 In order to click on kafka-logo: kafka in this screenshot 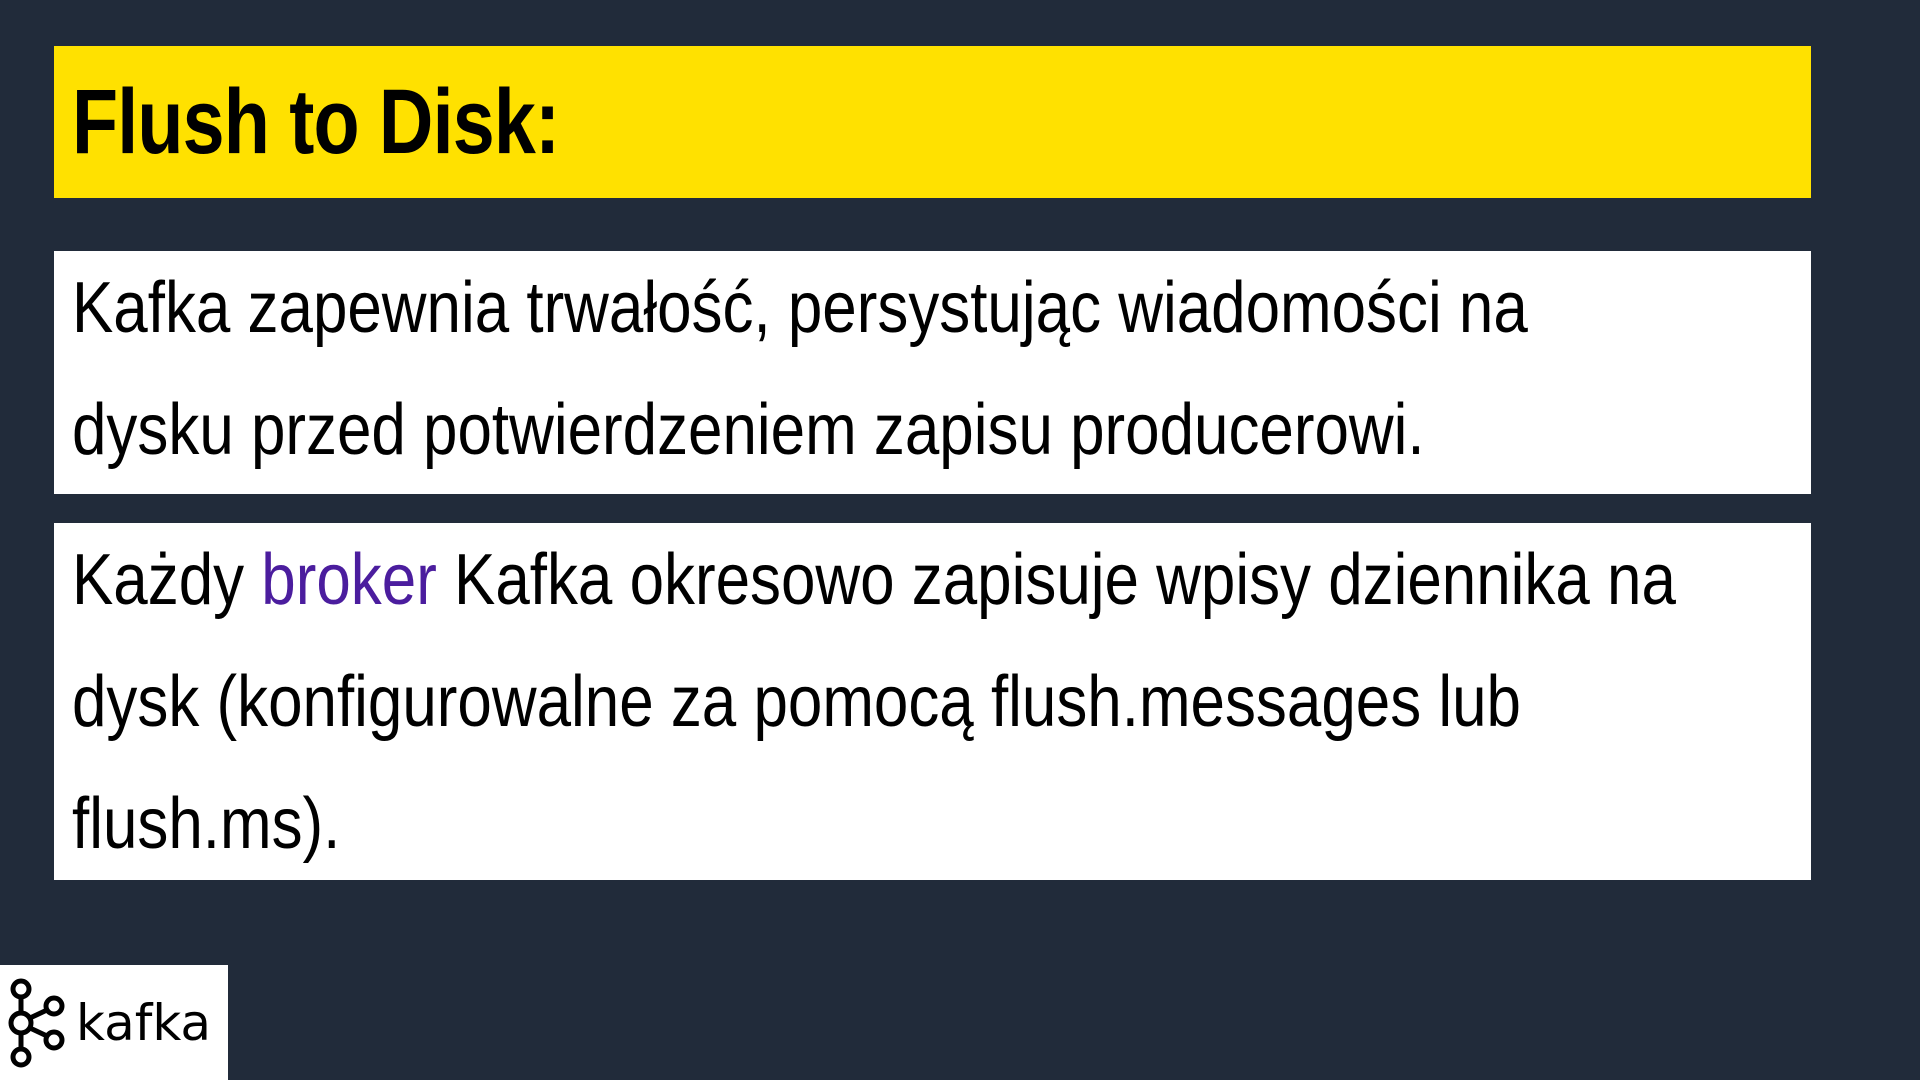, I will do `click(114, 1022)`.